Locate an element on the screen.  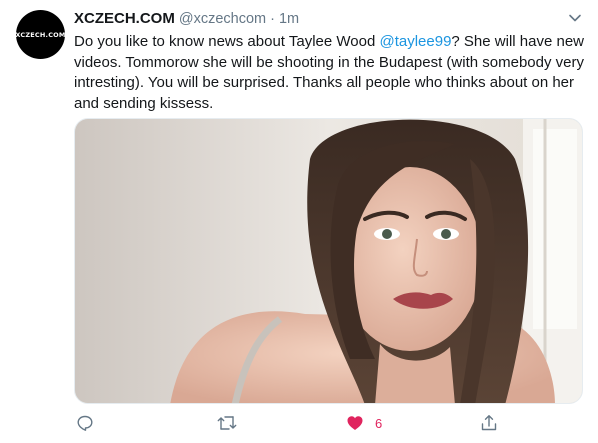
tweet-actions: 6 is located at coordinates (330, 423).